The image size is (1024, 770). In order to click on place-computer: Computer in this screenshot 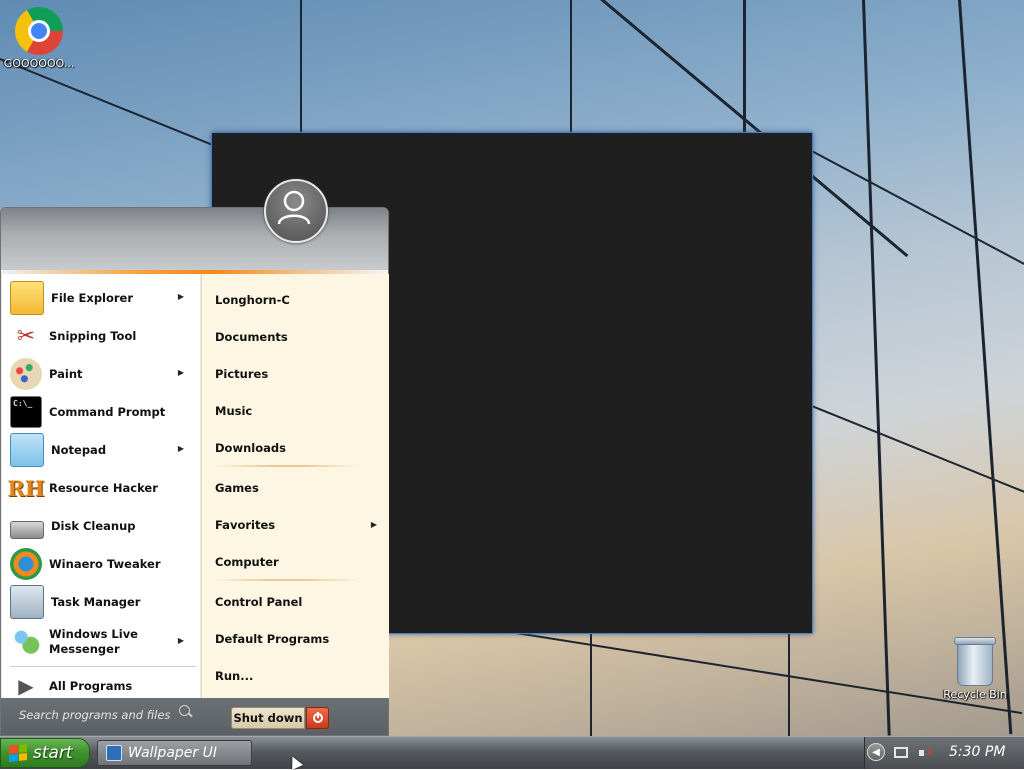, I will do `click(247, 562)`.